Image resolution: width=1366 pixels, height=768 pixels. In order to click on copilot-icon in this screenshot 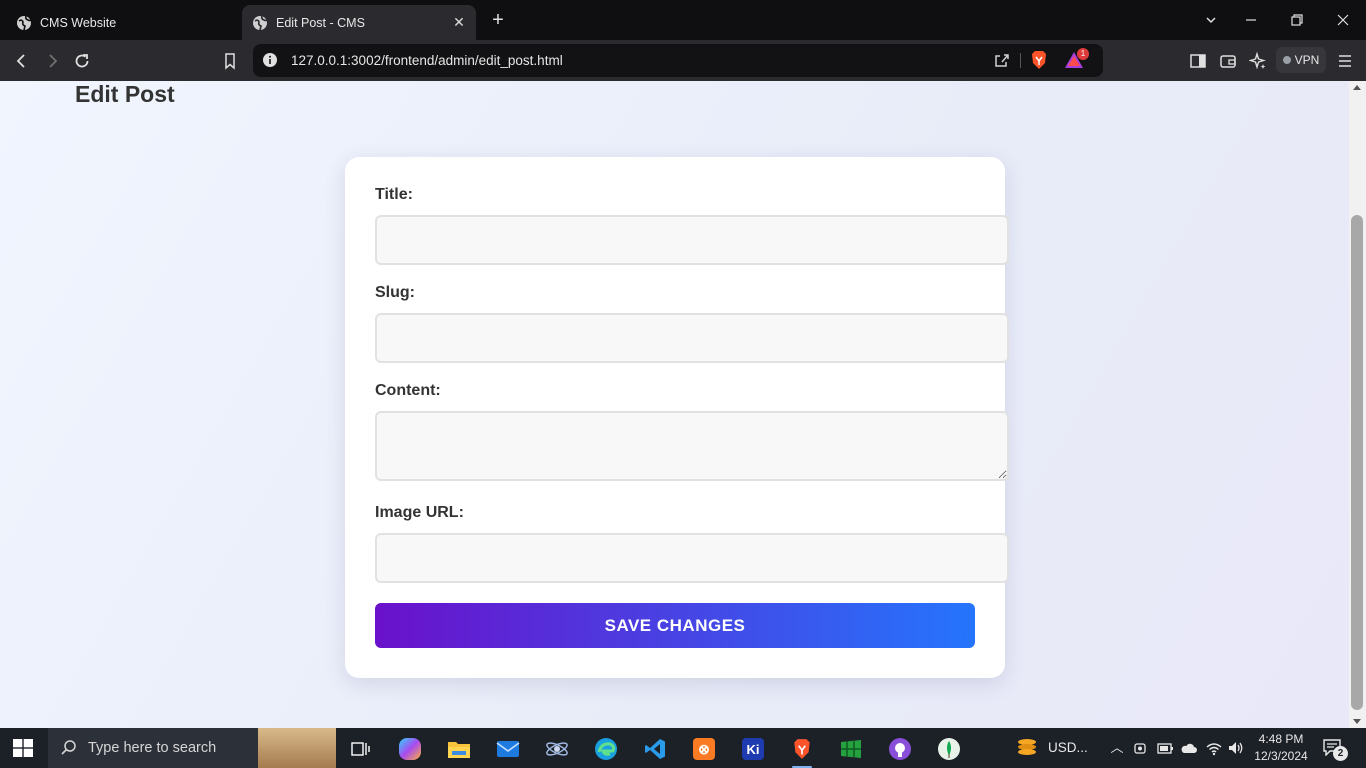, I will do `click(410, 749)`.